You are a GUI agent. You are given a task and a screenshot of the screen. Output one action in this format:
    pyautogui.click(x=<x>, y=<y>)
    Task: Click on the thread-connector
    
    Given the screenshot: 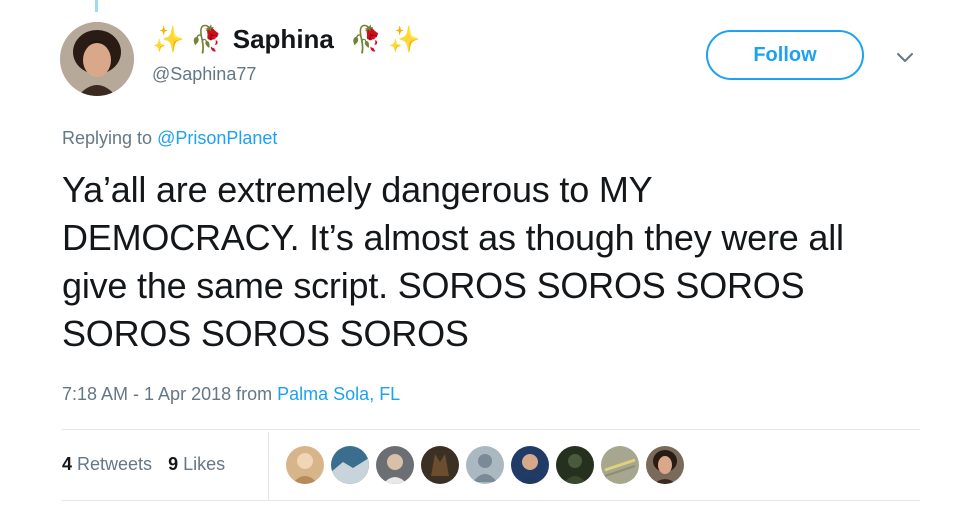 What is the action you would take?
    pyautogui.click(x=96, y=6)
    